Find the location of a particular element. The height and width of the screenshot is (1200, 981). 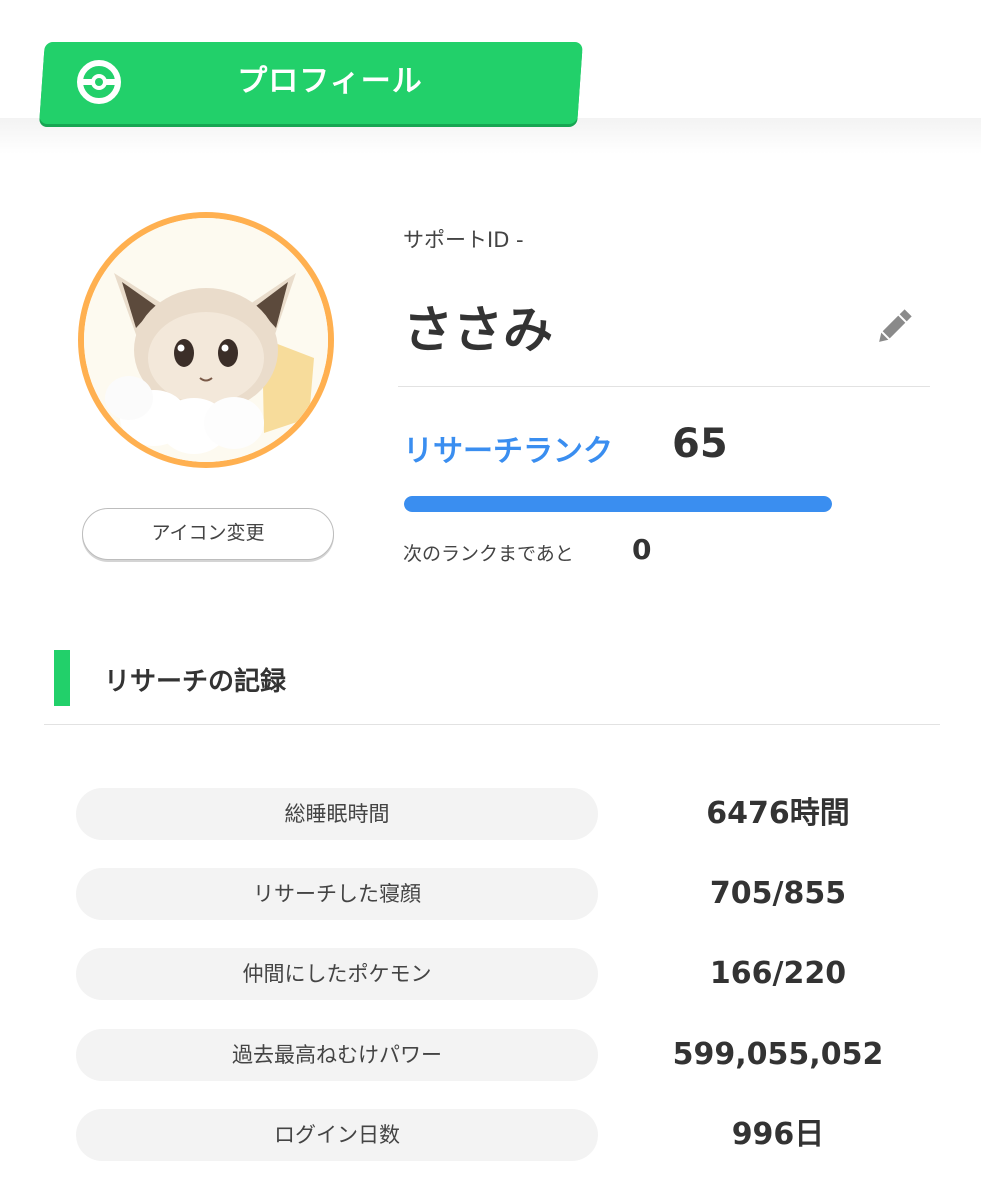

eevee-avatar-icon is located at coordinates (206, 340).